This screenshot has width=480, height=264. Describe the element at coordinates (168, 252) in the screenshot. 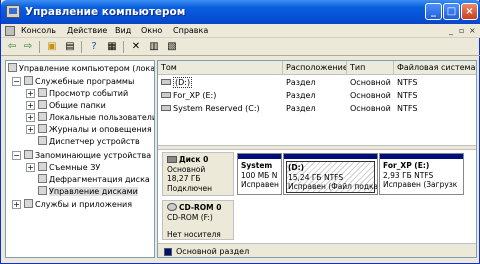

I see `primary-partition-swatch` at that location.